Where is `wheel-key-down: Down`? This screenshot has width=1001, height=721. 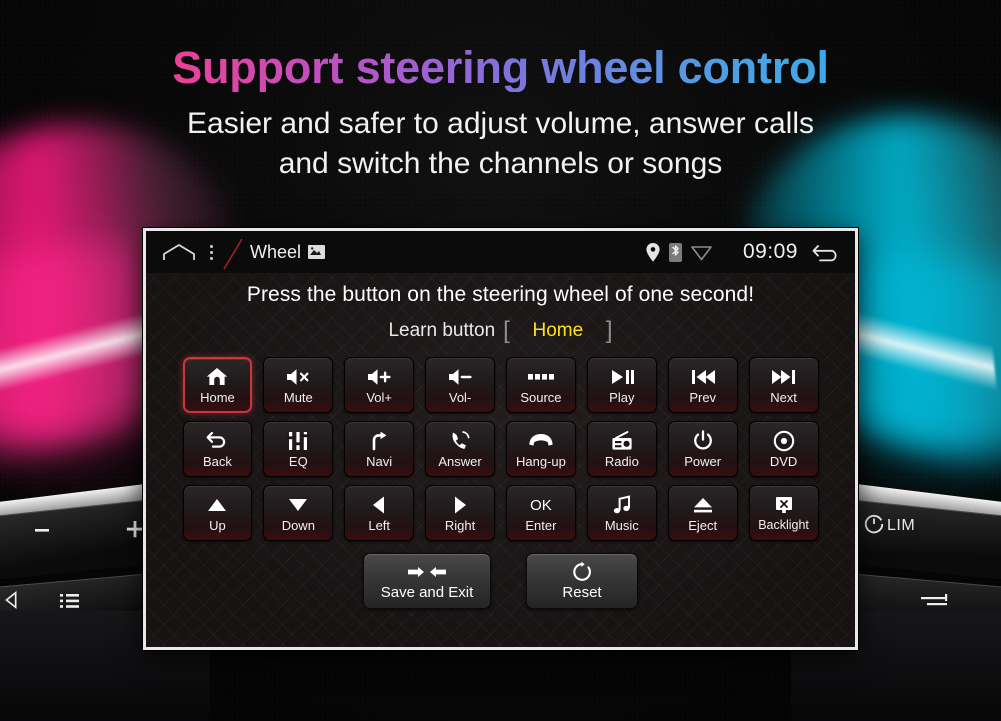
wheel-key-down: Down is located at coordinates (298, 513).